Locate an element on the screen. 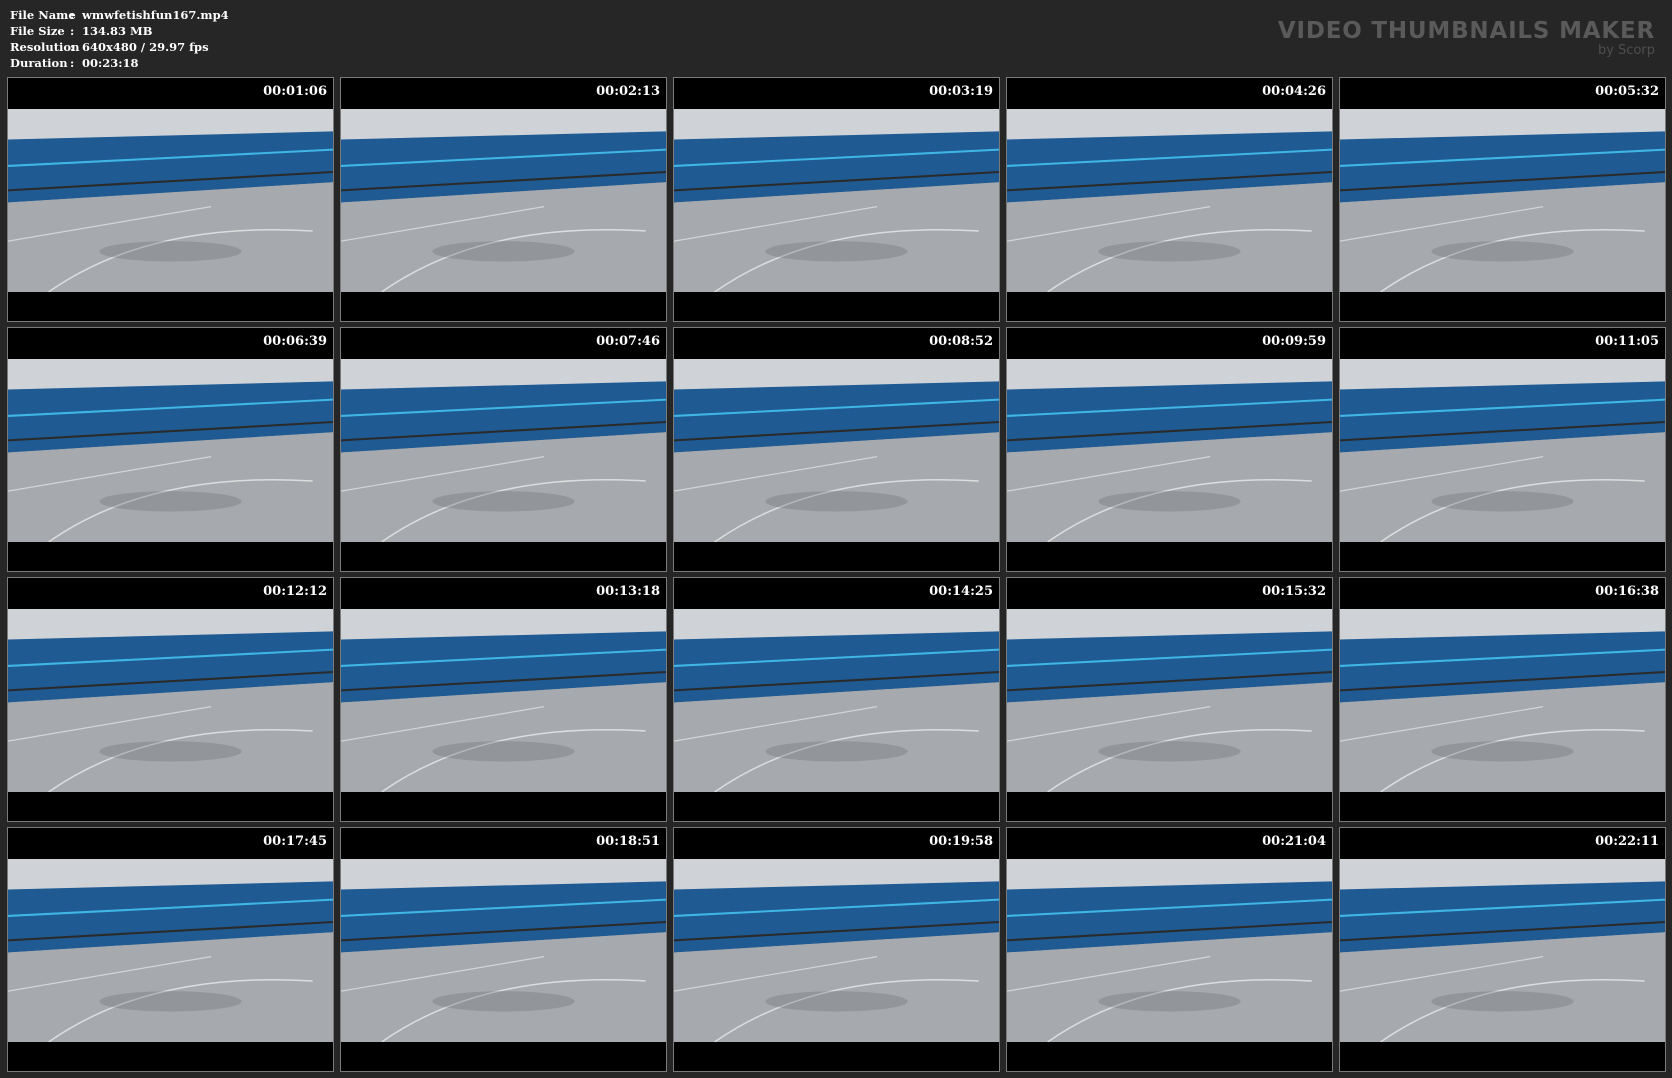 Image resolution: width=1672 pixels, height=1078 pixels. brand-subtitle: by Scorp is located at coordinates (1626, 50).